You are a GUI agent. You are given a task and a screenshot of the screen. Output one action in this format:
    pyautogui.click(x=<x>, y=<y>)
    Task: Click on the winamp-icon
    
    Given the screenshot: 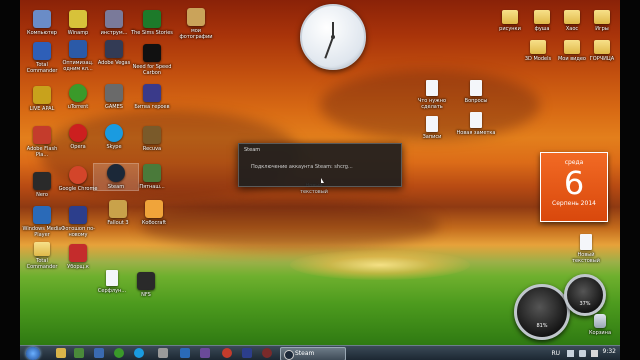 What is the action you would take?
    pyautogui.click(x=78, y=19)
    